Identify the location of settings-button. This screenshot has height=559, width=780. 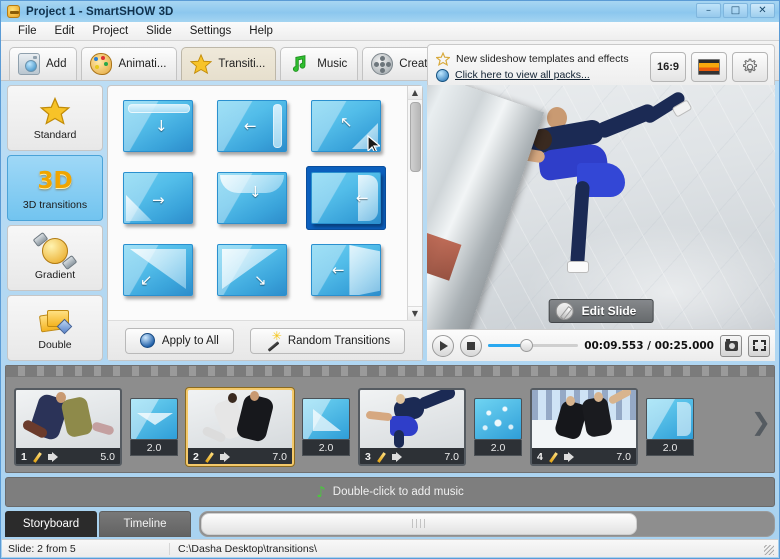
(750, 66).